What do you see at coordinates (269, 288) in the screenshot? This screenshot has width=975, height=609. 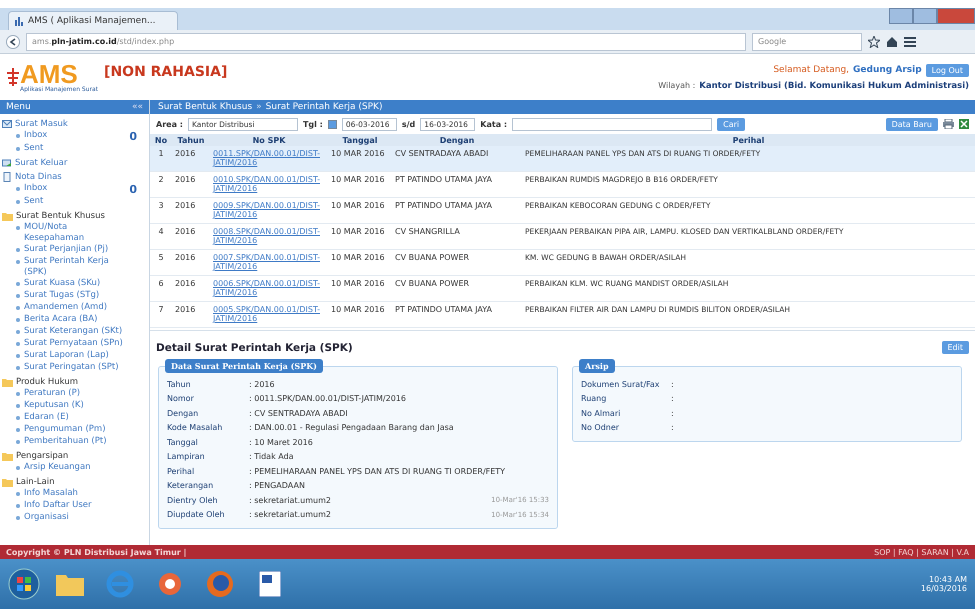 I see `spk-number-link: 0006.SPK/DAN.00.01/DIST-JATIM/2016` at bounding box center [269, 288].